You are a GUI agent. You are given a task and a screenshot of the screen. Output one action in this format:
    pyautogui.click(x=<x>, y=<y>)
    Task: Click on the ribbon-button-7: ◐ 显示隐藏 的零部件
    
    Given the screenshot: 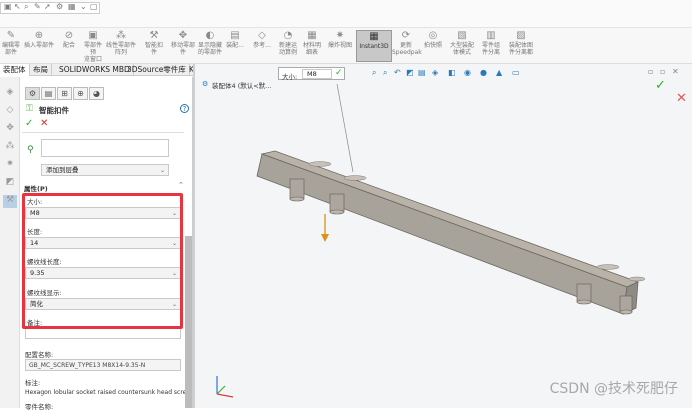 What is the action you would take?
    pyautogui.click(x=210, y=46)
    